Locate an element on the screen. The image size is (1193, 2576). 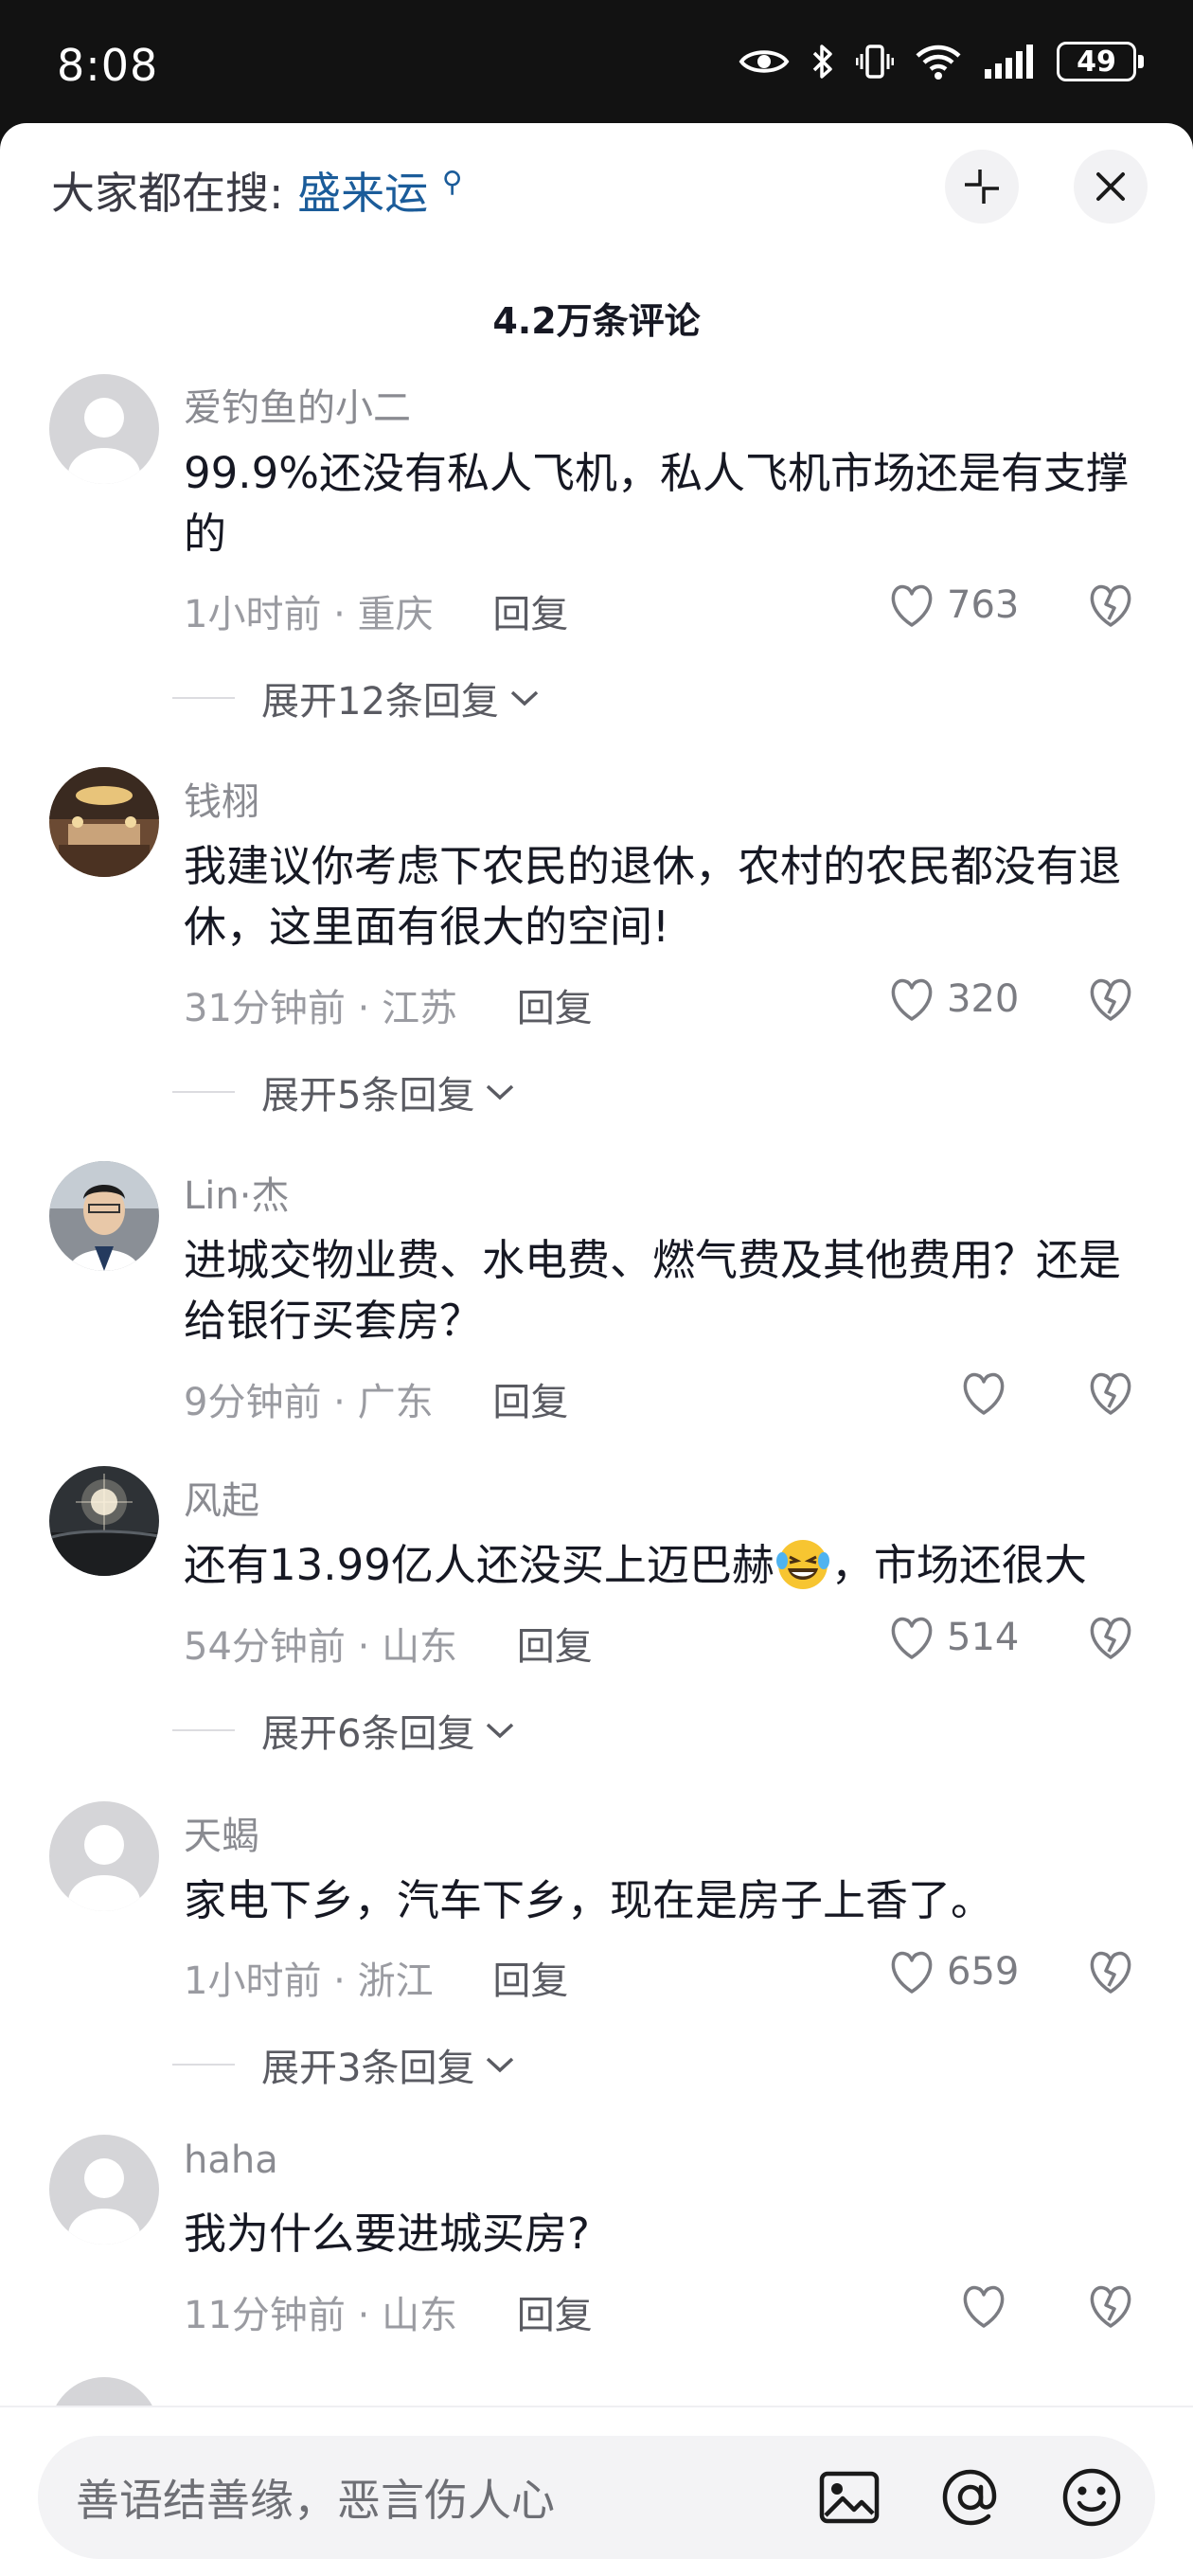
comment-text-part: ，市场还很大 is located at coordinates (958, 1565).